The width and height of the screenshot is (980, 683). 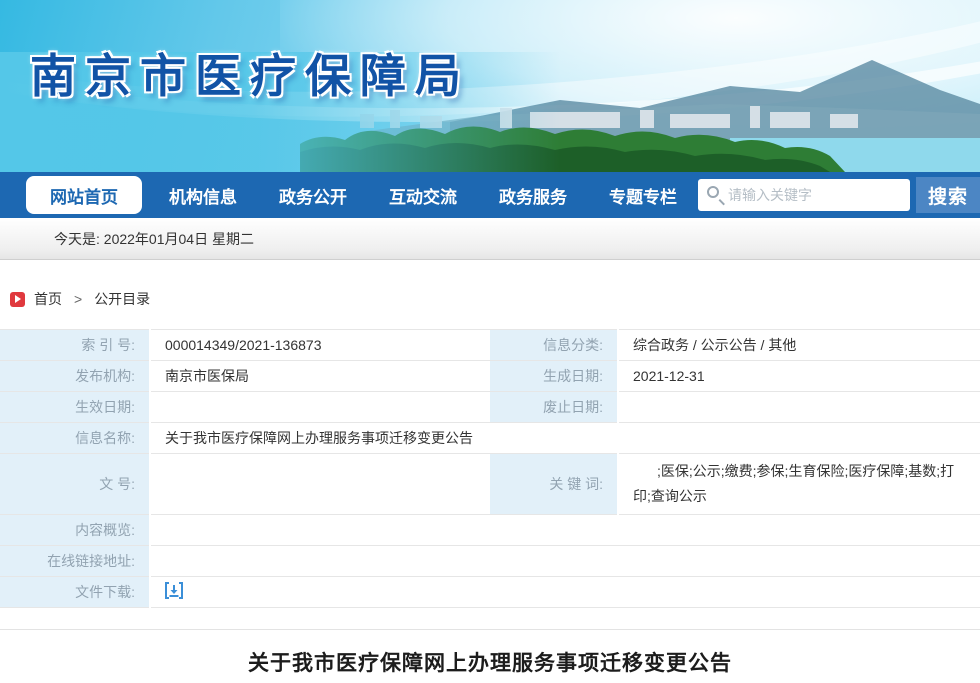 I want to click on site-title: 南京市医疗保障局, so click(x=250, y=76).